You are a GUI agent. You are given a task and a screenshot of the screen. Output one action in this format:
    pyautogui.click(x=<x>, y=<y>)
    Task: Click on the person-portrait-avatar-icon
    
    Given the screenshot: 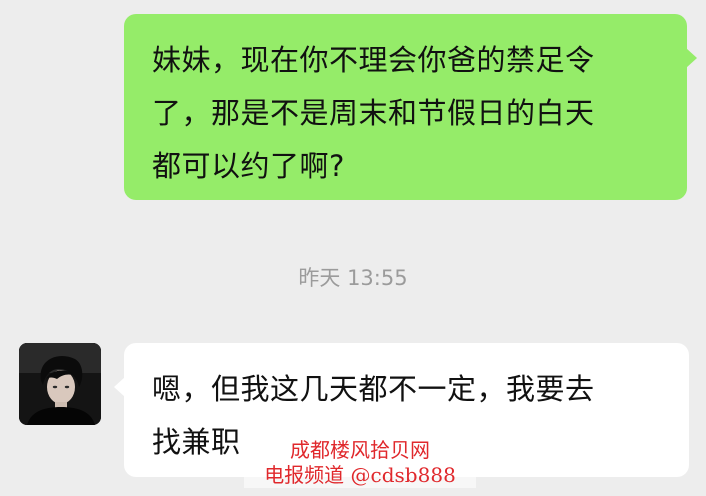 What is the action you would take?
    pyautogui.click(x=60, y=384)
    